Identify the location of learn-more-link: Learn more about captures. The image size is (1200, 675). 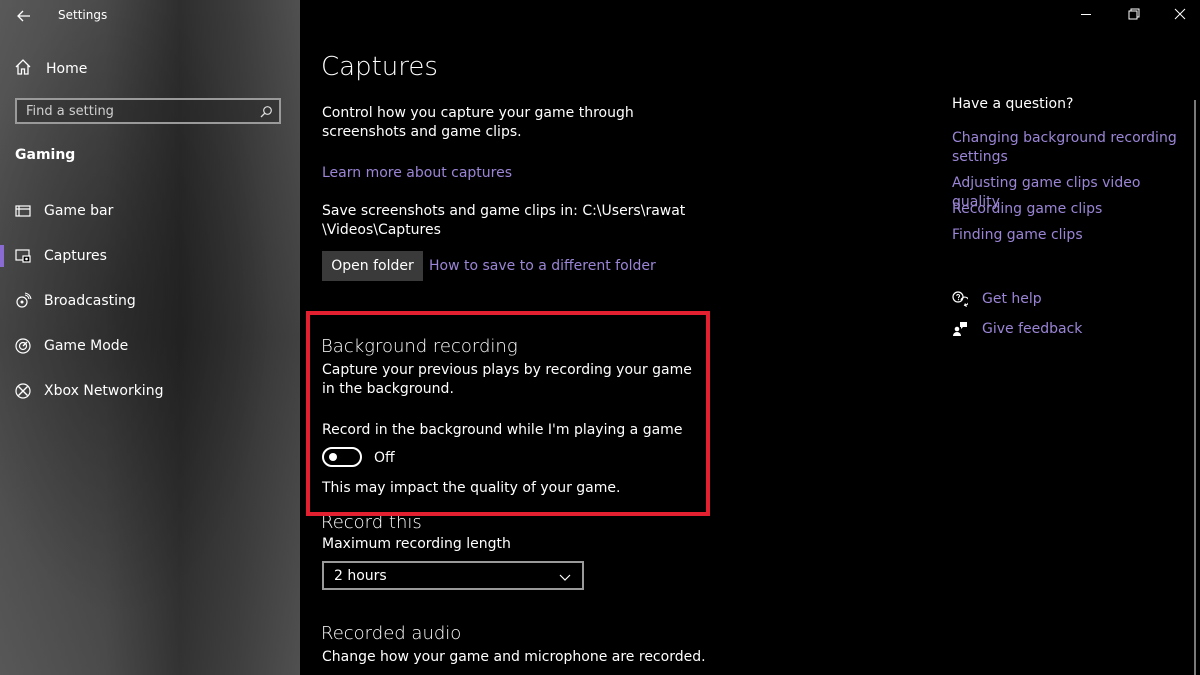
(417, 173).